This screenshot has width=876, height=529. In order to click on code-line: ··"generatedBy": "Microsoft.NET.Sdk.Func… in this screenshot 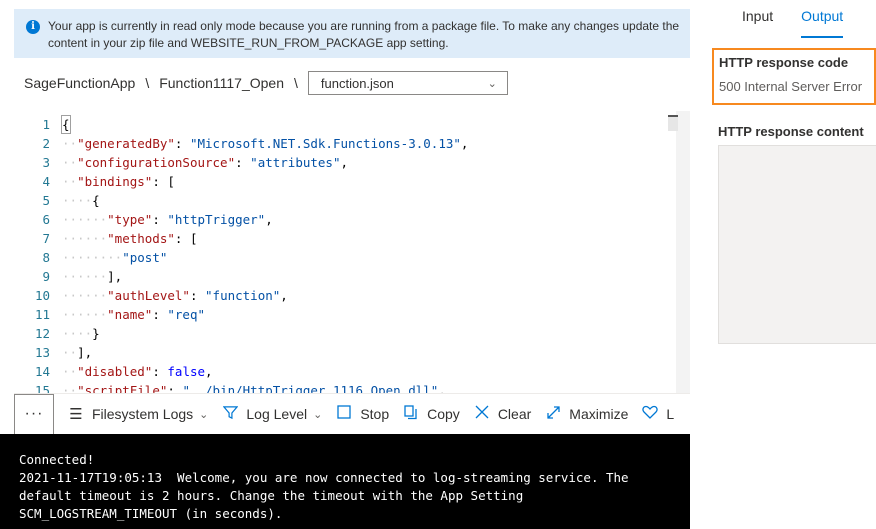, I will do `click(265, 143)`.